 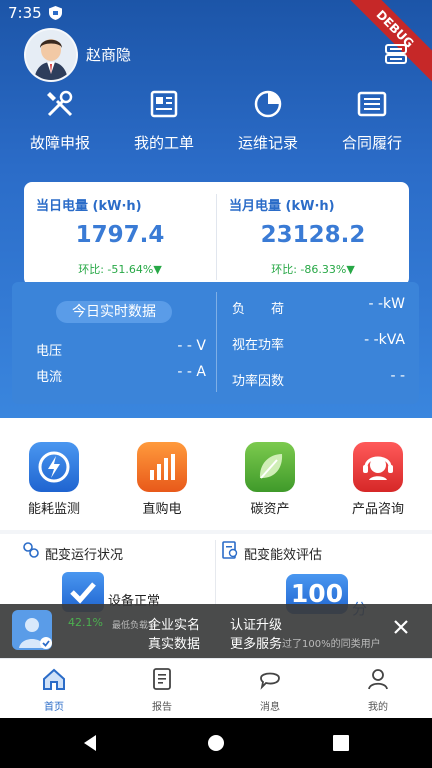 I want to click on service-label: 产品咨询, so click(x=377, y=509).